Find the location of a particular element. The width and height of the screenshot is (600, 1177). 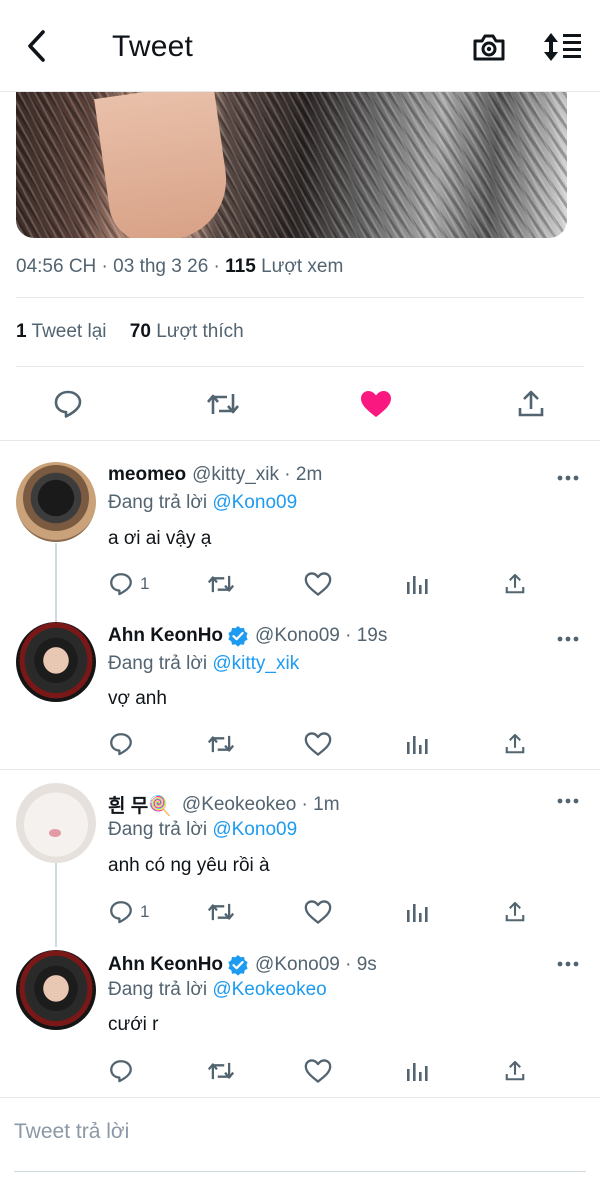

sort-replies-button is located at coordinates (562, 47).